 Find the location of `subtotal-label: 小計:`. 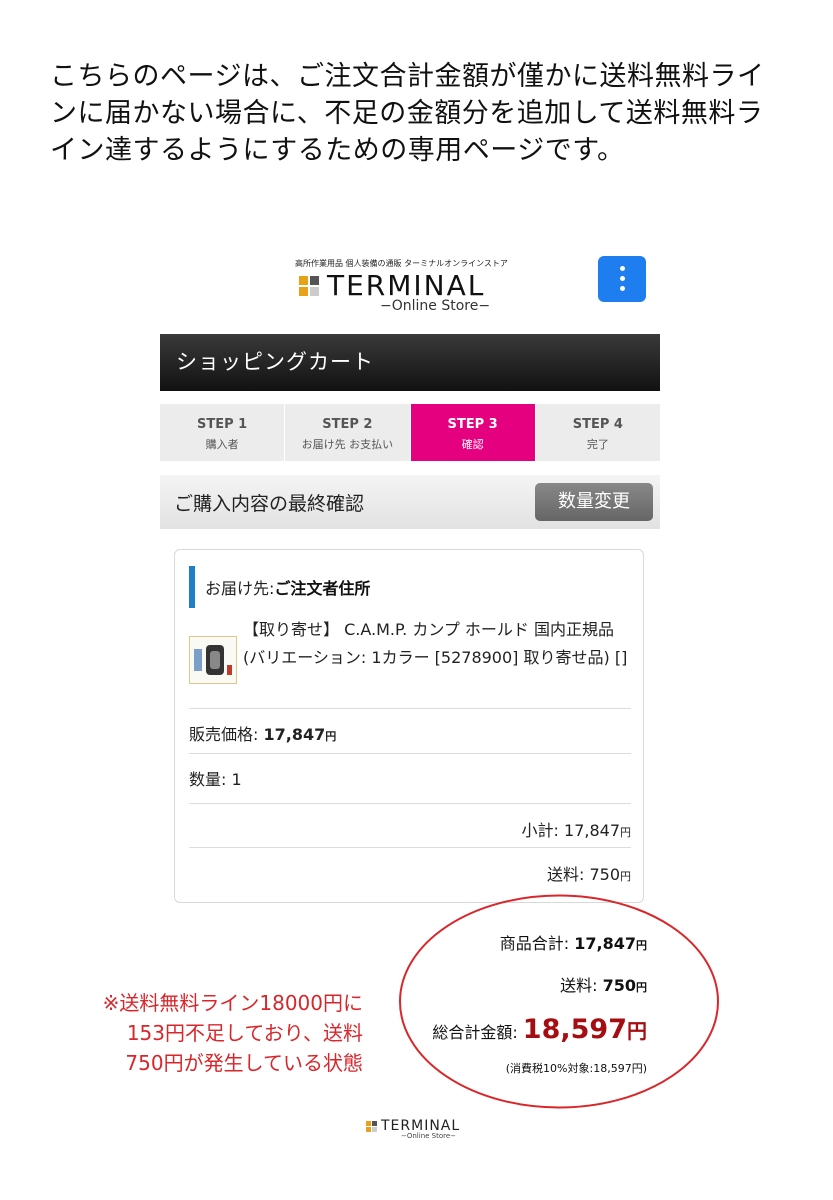

subtotal-label: 小計: is located at coordinates (543, 830).